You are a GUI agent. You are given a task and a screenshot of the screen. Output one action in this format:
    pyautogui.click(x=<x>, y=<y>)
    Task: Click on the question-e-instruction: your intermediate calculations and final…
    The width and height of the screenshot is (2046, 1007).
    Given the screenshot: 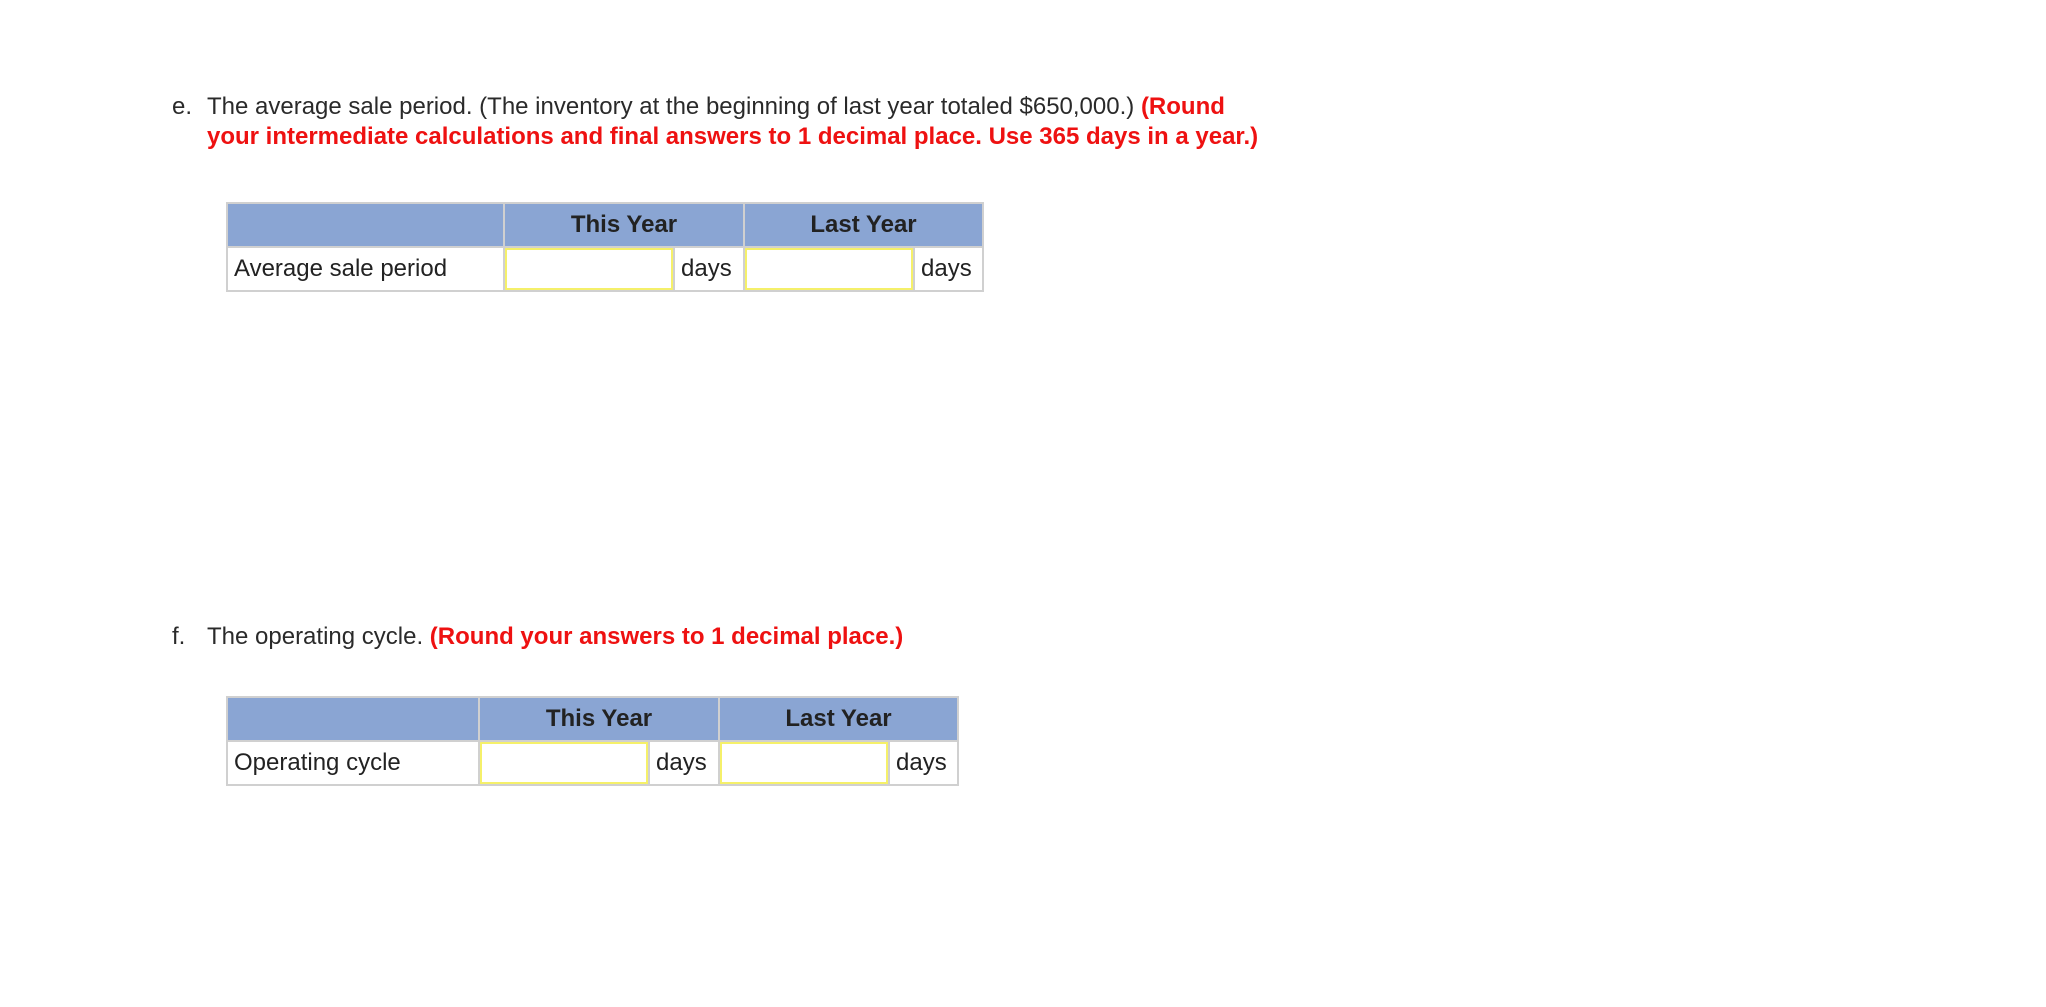 What is the action you would take?
    pyautogui.click(x=733, y=136)
    